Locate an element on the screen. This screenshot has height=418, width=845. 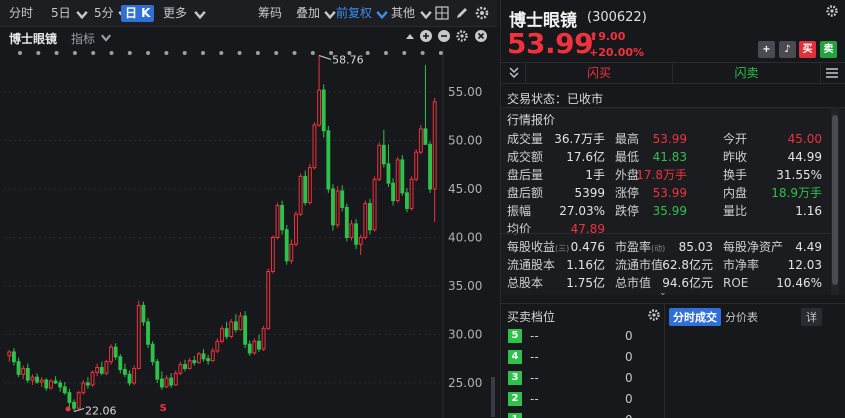
quote-label: 盘后额 is located at coordinates (525, 193).